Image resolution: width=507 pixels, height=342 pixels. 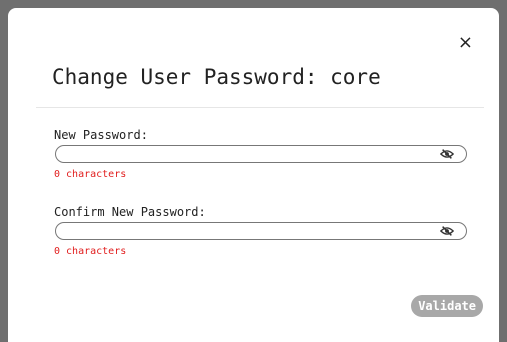 What do you see at coordinates (244, 231) in the screenshot?
I see `confirm-password-input` at bounding box center [244, 231].